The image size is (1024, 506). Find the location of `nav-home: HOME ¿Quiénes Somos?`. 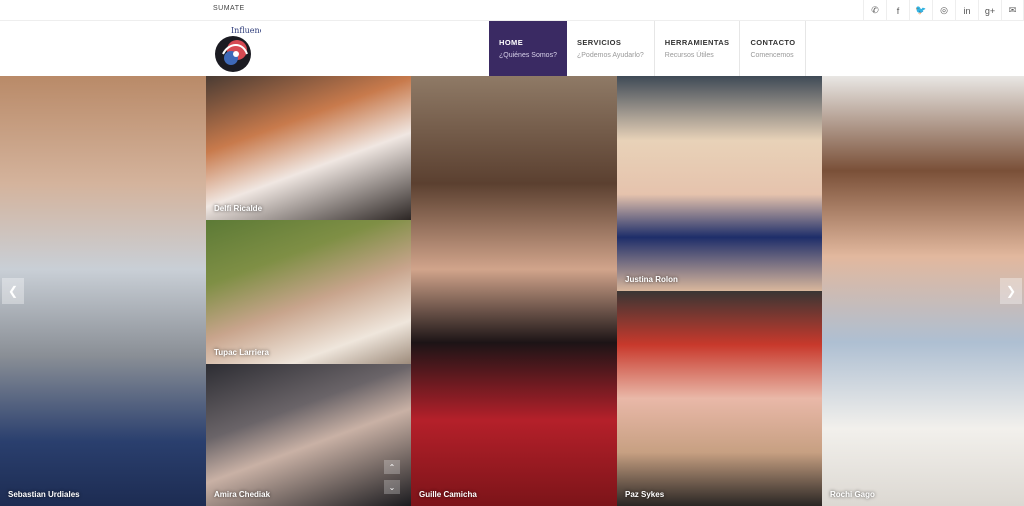

nav-home: HOME ¿Quiénes Somos? is located at coordinates (528, 48).